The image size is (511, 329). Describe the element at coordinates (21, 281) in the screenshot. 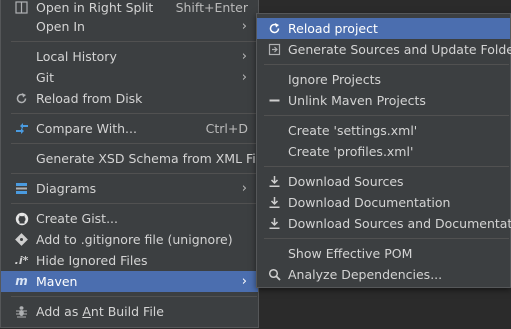

I see `maven-icon: m` at that location.